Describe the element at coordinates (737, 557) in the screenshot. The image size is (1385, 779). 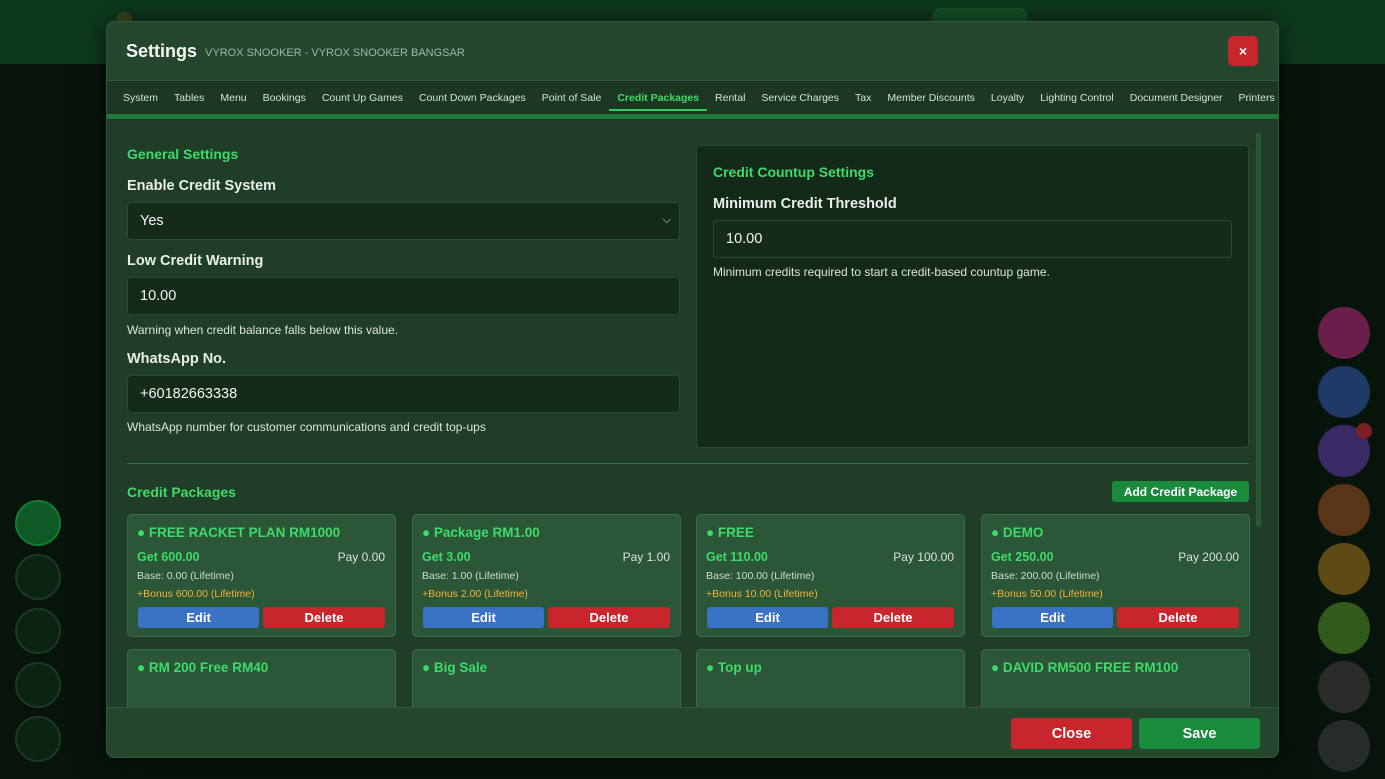
I see `package-get: Get 110.00` at that location.